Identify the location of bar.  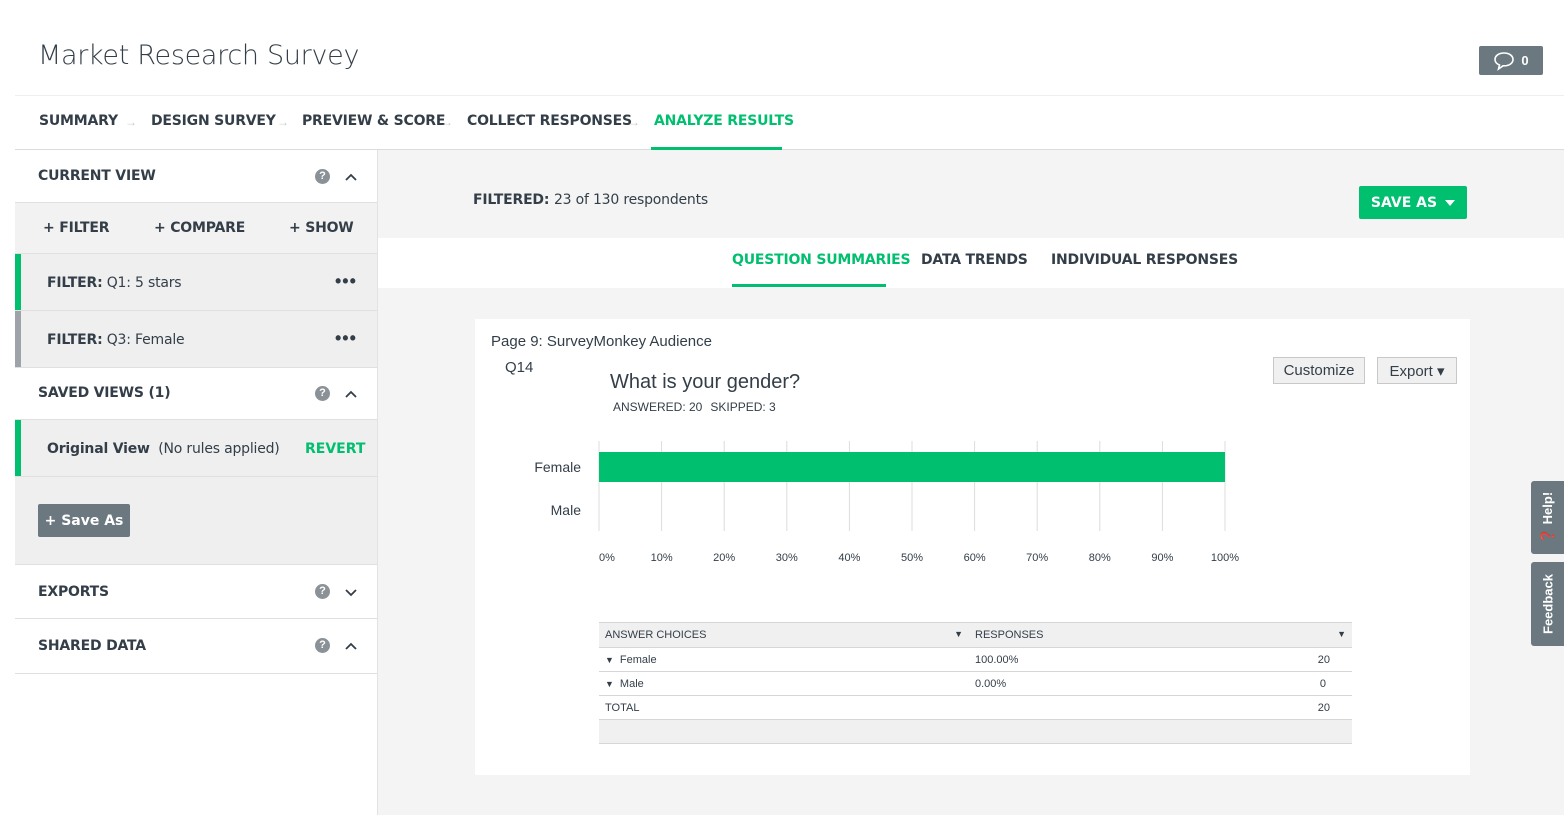
(912, 467).